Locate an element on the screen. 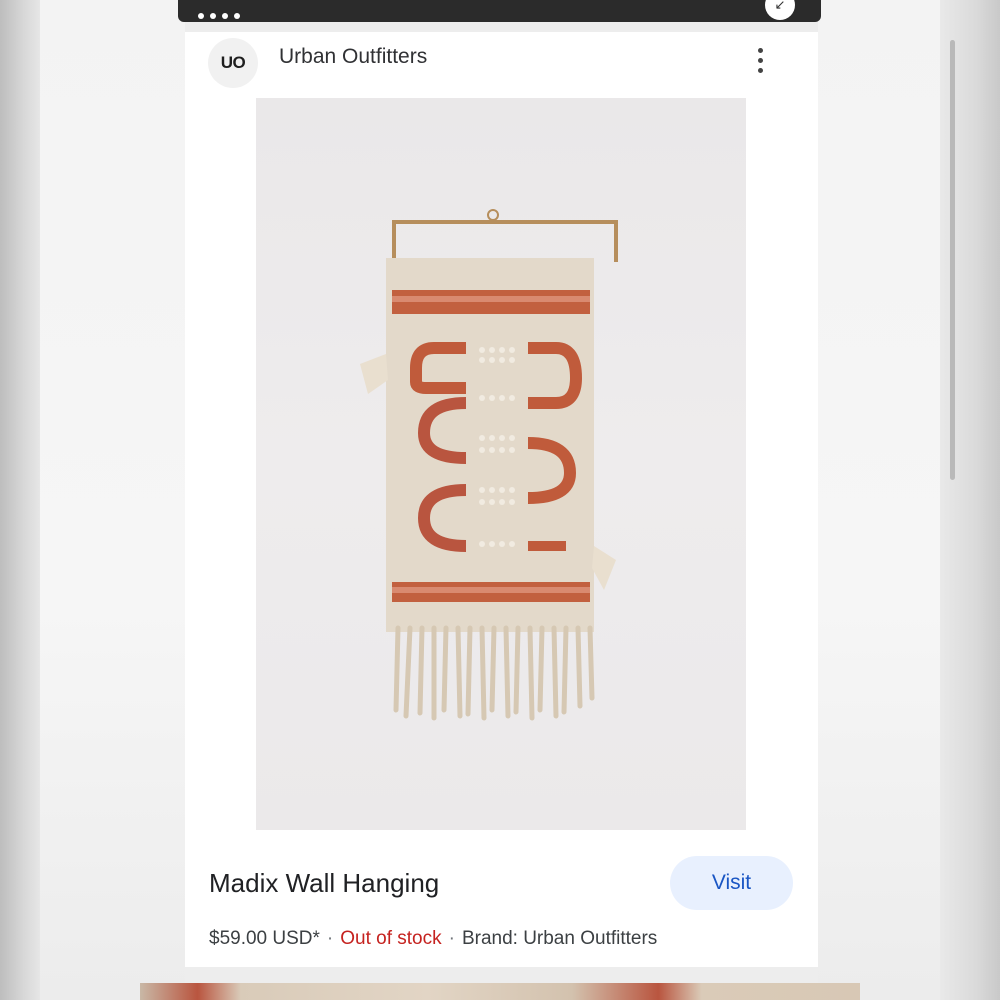  visit-button: Visit is located at coordinates (731, 883).